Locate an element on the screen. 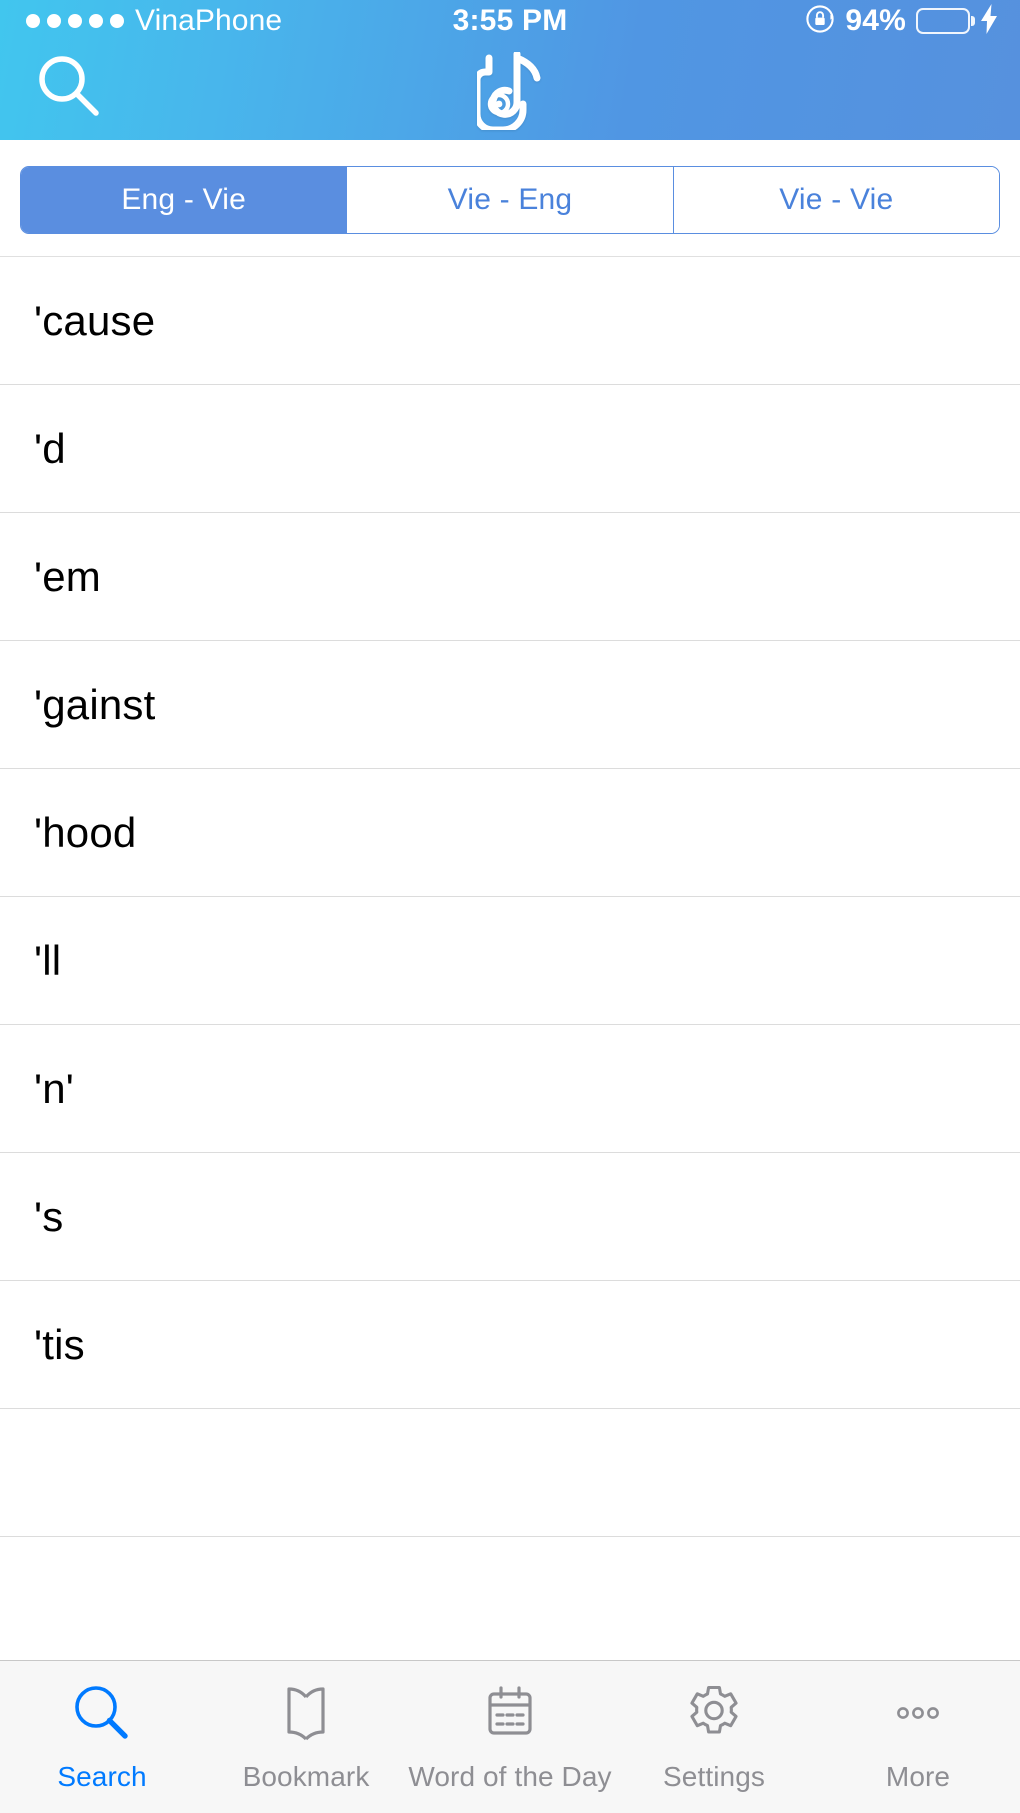 The image size is (1020, 1813). tab-label-bookmark: Bookmark is located at coordinates (306, 1776).